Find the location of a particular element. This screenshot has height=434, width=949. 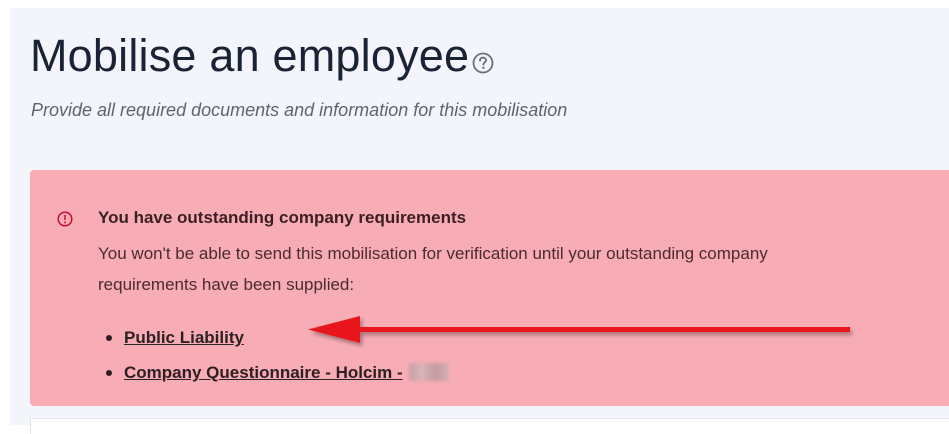

company-questionnaire-link: Company Questionnaire - Holcim - is located at coordinates (263, 372).